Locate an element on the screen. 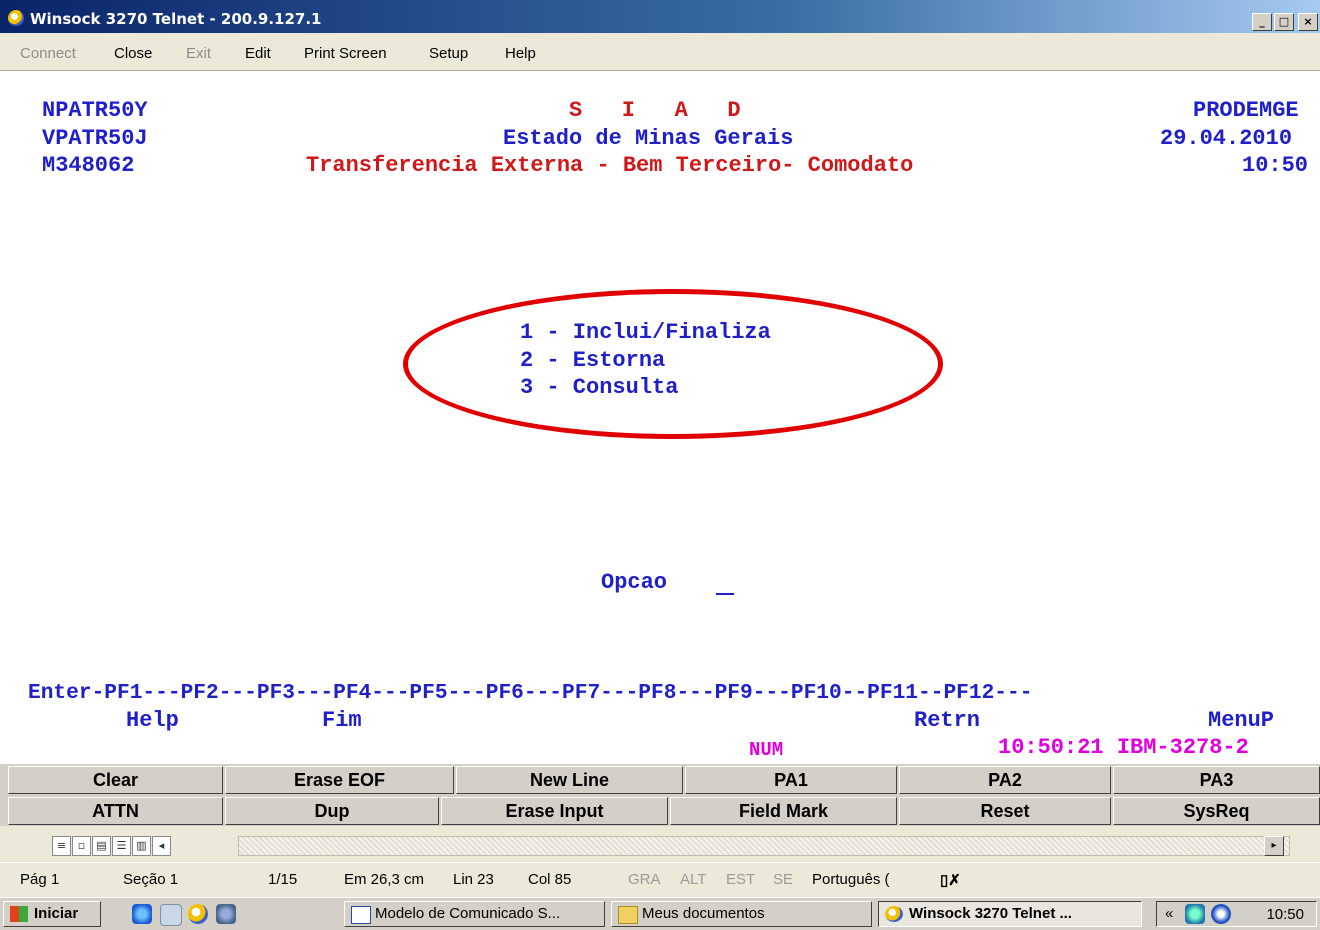 The height and width of the screenshot is (930, 1320). windows-flag-icon is located at coordinates (19, 914).